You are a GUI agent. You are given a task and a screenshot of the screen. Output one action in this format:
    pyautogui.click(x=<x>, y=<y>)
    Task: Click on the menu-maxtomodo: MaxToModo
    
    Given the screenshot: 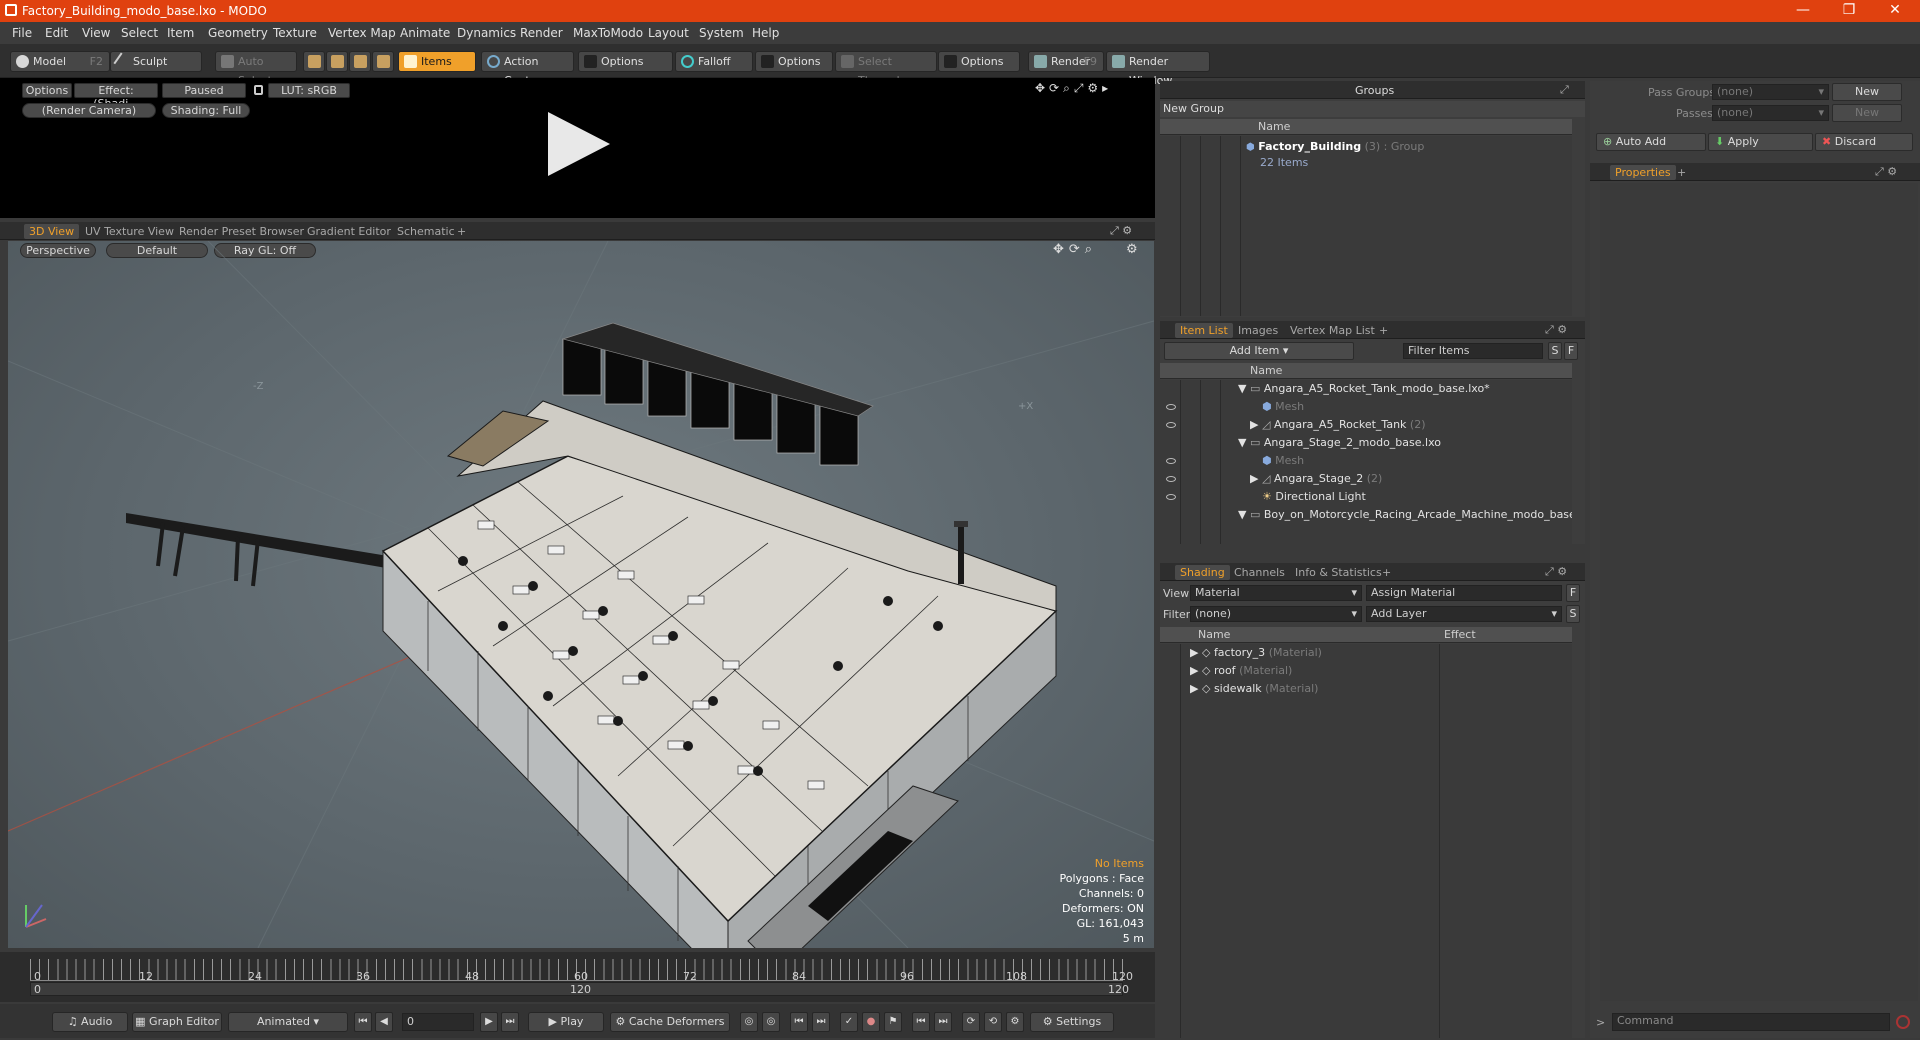 What is the action you would take?
    pyautogui.click(x=608, y=33)
    